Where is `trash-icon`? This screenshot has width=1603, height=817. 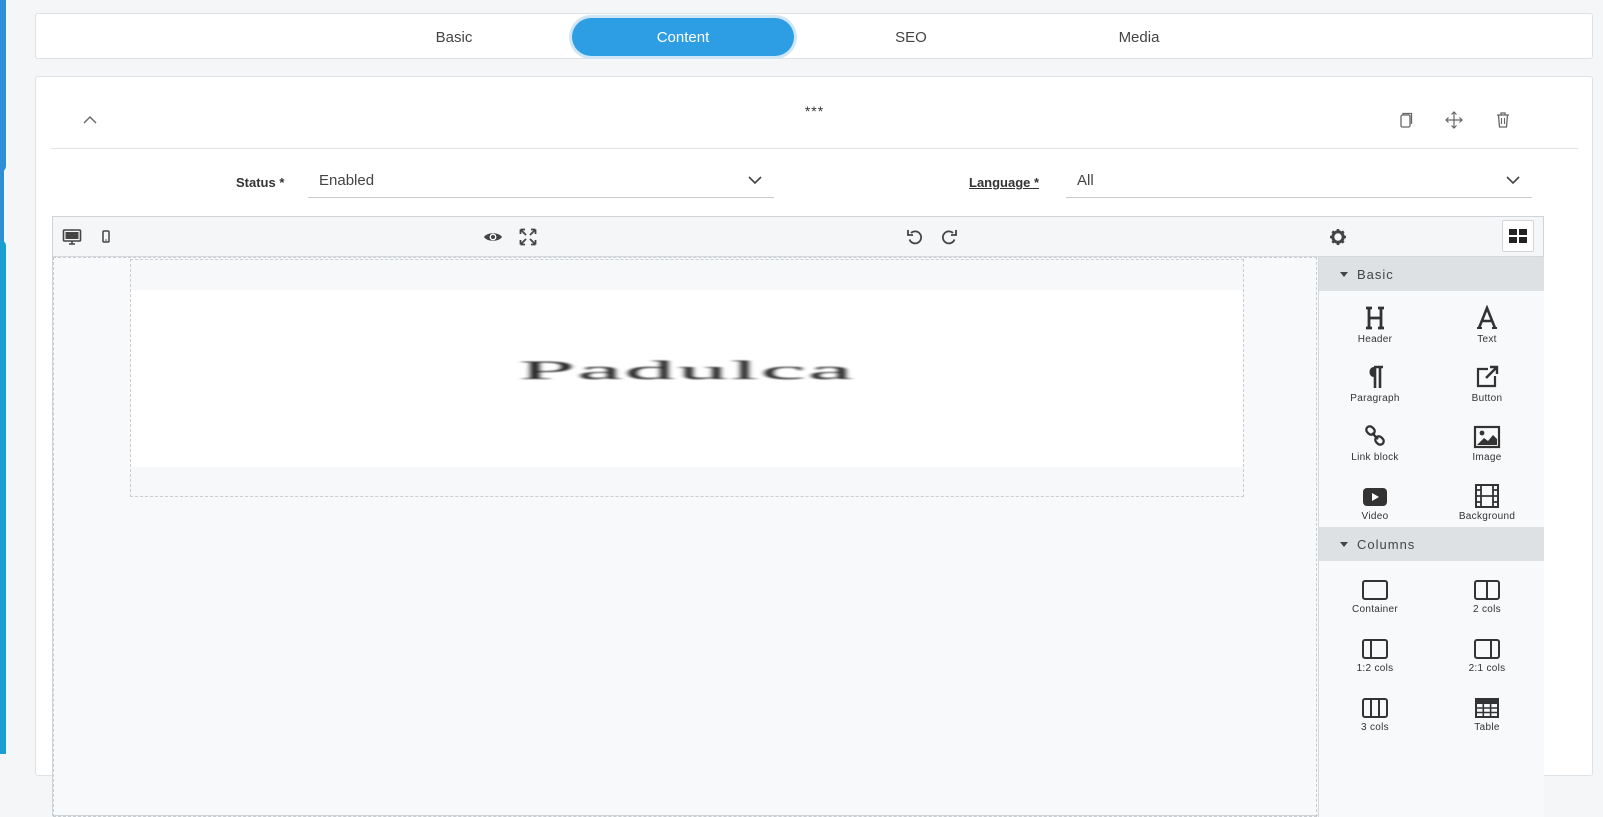
trash-icon is located at coordinates (1503, 120).